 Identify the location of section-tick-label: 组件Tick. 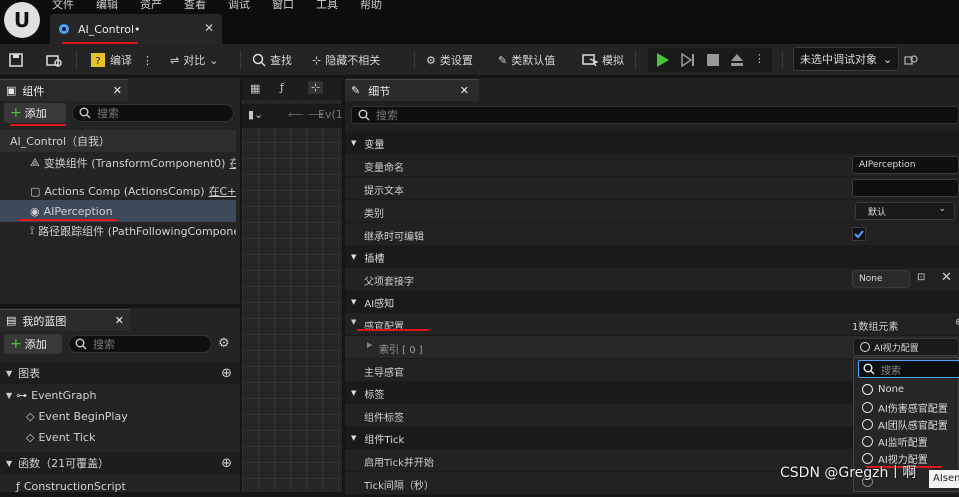
(384, 440).